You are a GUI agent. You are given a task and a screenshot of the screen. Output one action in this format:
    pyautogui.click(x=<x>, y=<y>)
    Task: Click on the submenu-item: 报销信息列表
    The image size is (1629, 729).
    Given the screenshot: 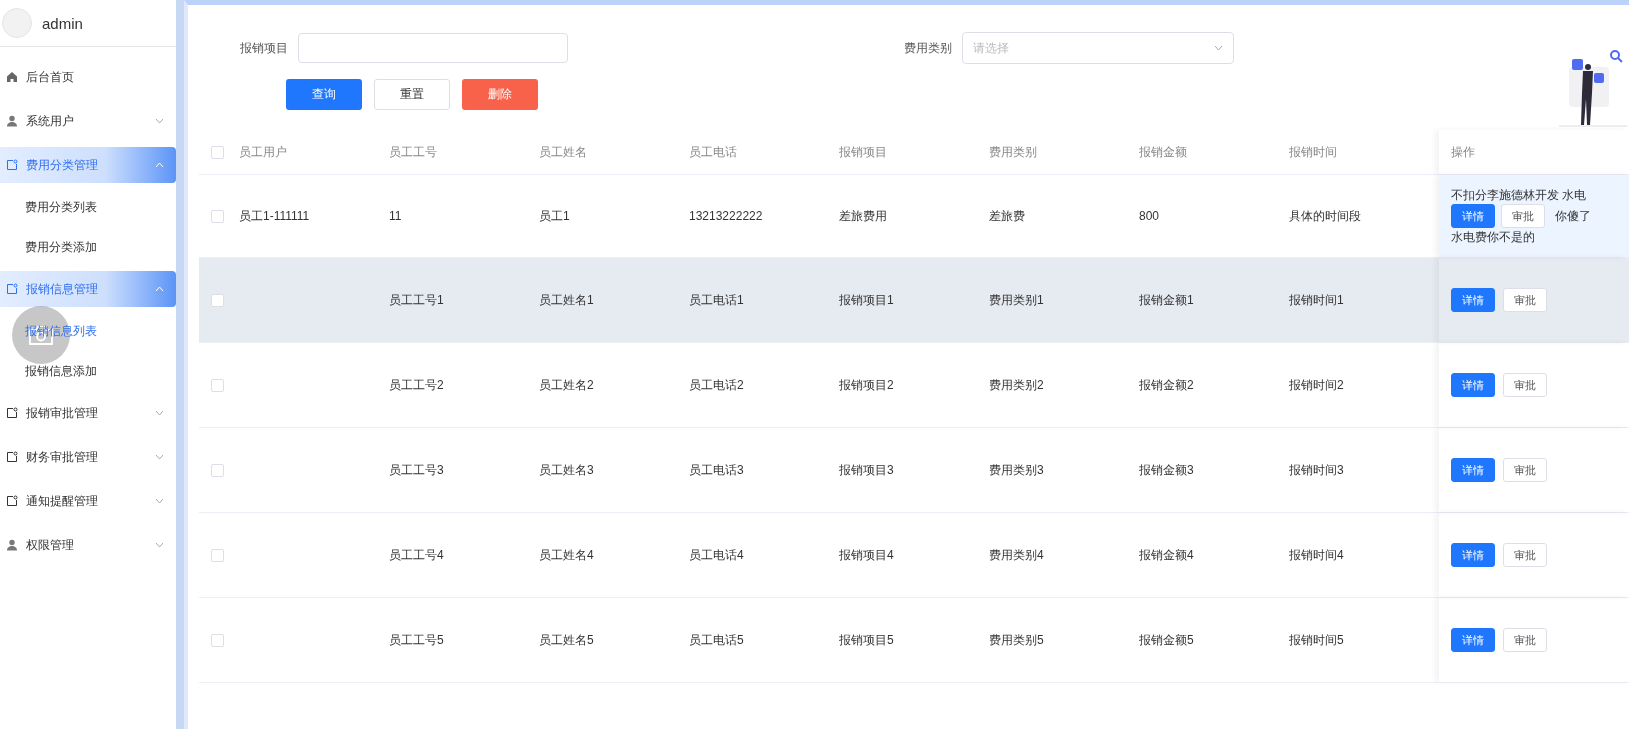 What is the action you would take?
    pyautogui.click(x=61, y=331)
    